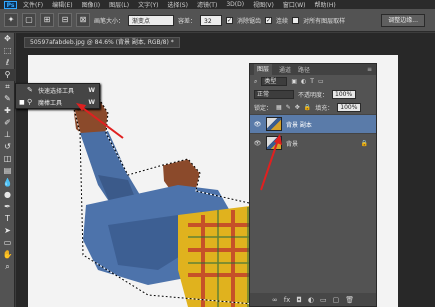 The image size is (435, 307). Describe the element at coordinates (324, 21) in the screenshot. I see `all-layers-label: 对所有图层取样` at that location.